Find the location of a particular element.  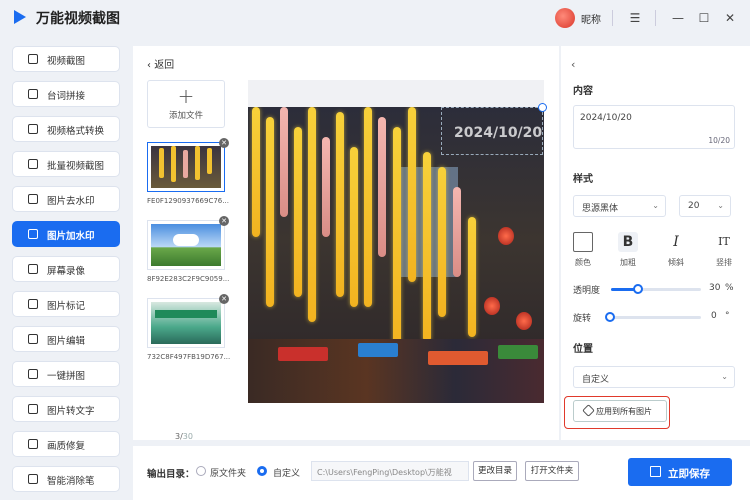

nickname-label: 昵称 is located at coordinates (591, 18).